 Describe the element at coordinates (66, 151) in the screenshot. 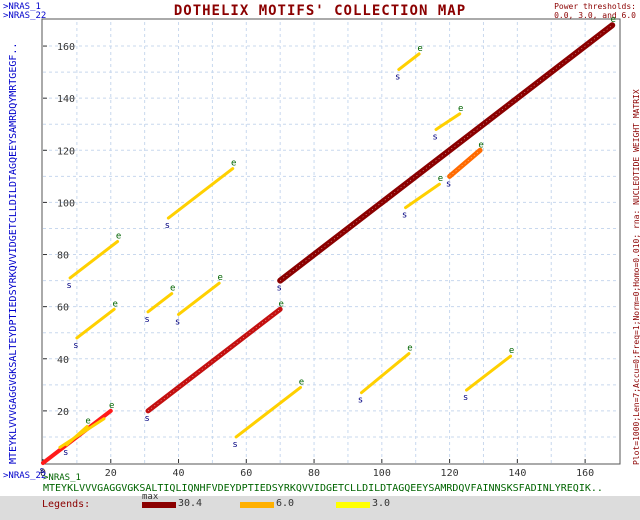

I see `y-tick-label: 120` at that location.